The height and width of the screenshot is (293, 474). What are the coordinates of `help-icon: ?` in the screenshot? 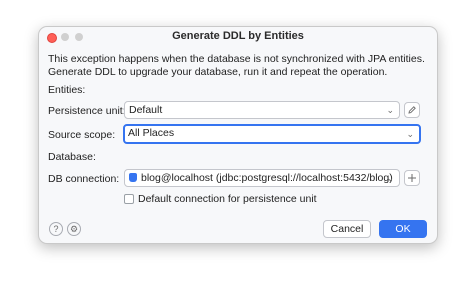 It's located at (56, 229).